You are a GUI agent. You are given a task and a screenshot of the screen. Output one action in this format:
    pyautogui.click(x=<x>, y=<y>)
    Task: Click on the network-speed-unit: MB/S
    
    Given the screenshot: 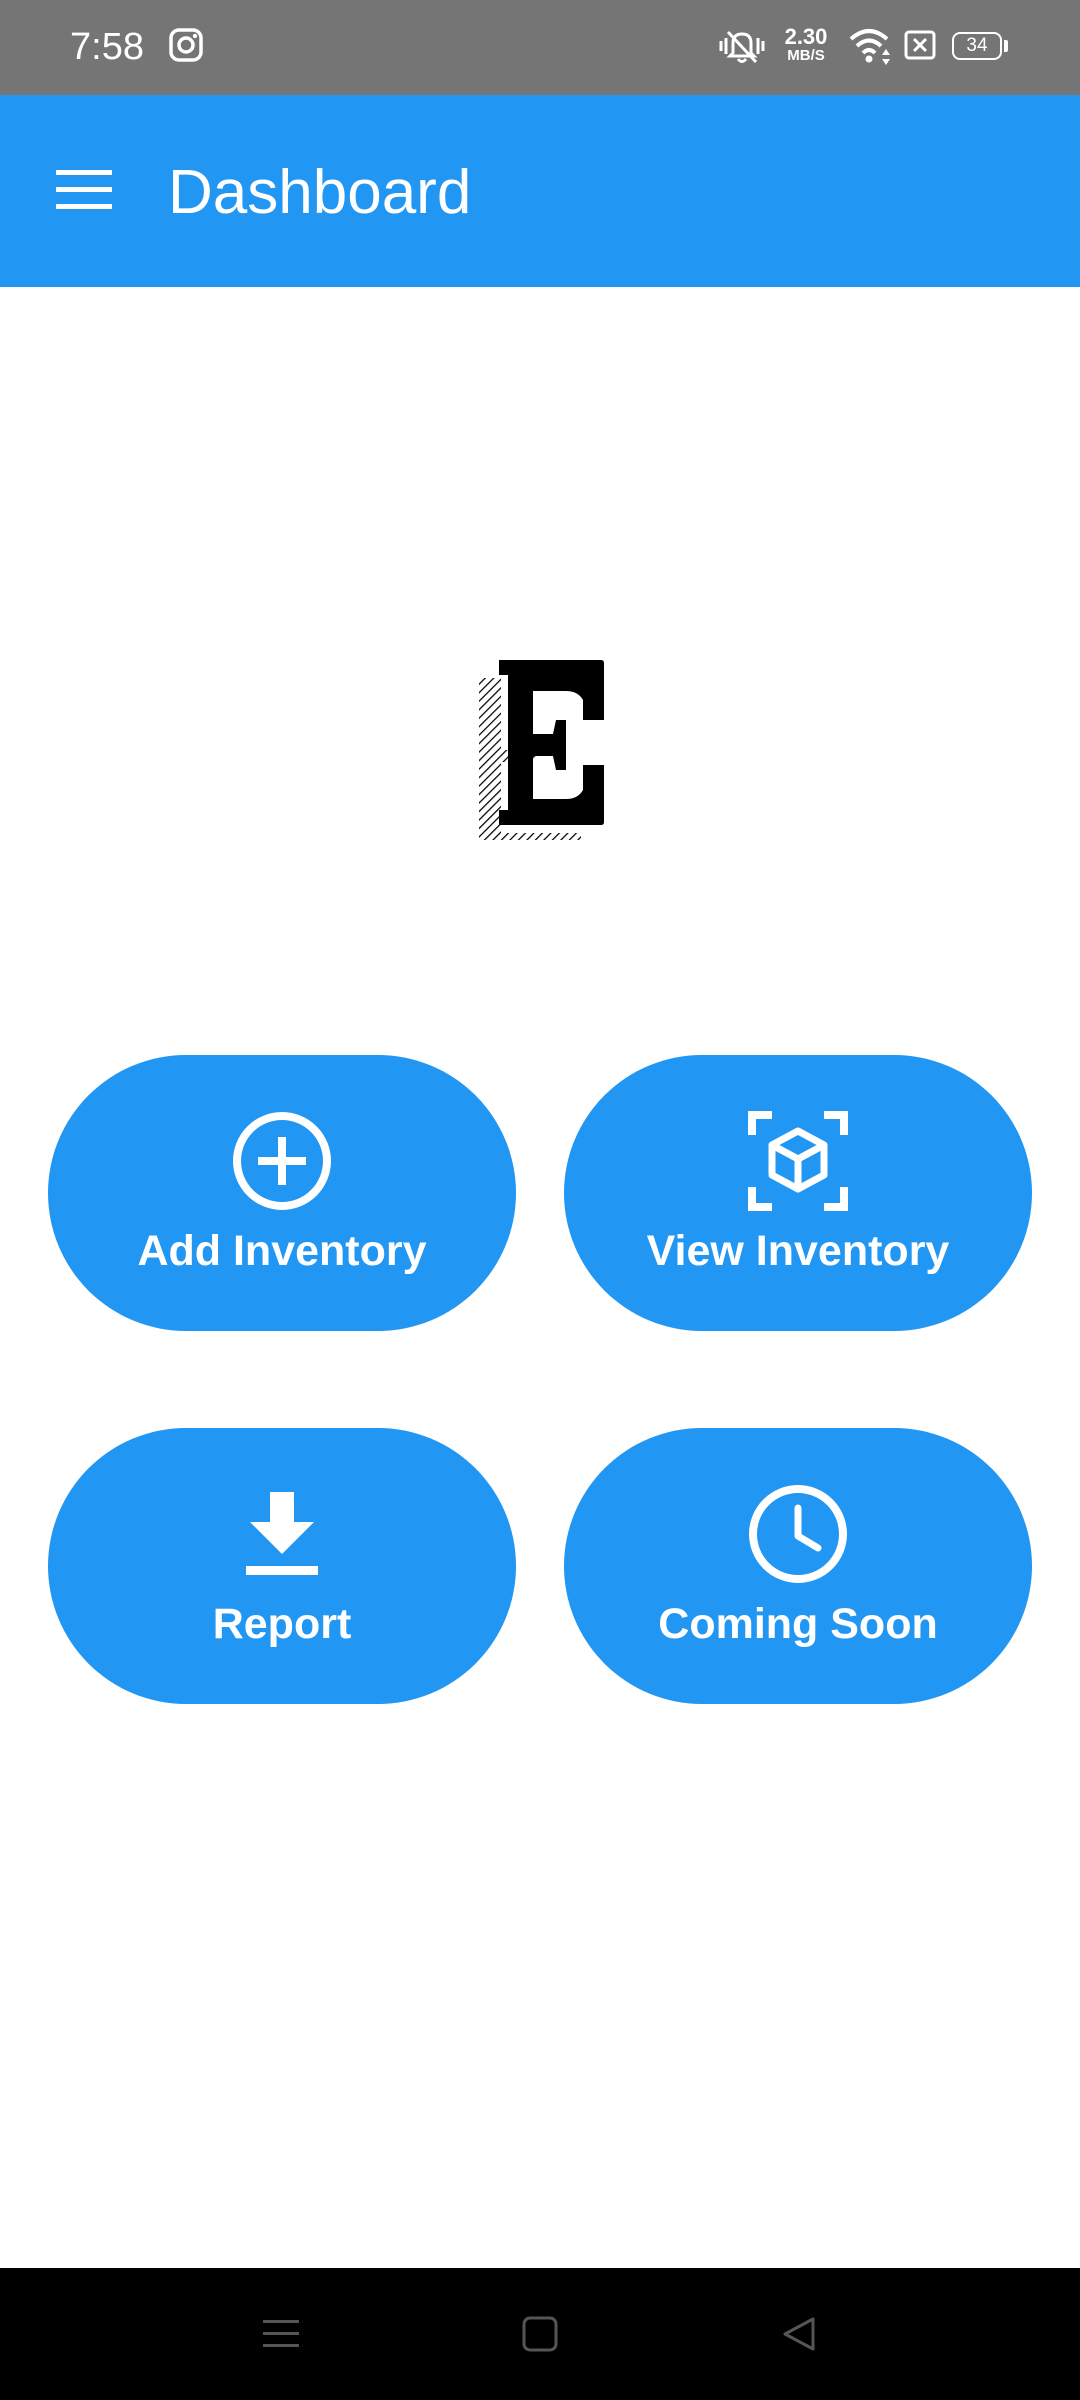 What is the action you would take?
    pyautogui.click(x=806, y=55)
    